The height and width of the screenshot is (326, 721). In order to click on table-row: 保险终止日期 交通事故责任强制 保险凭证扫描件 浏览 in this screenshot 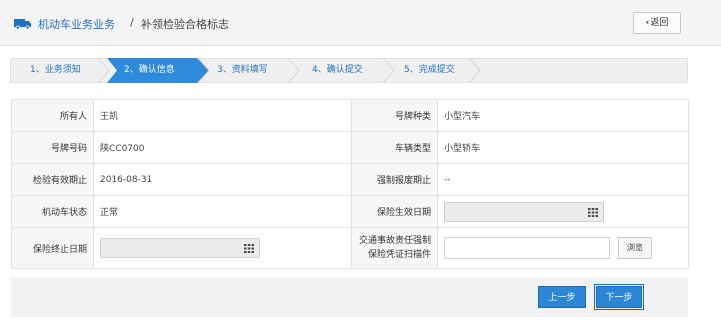, I will do `click(350, 248)`.